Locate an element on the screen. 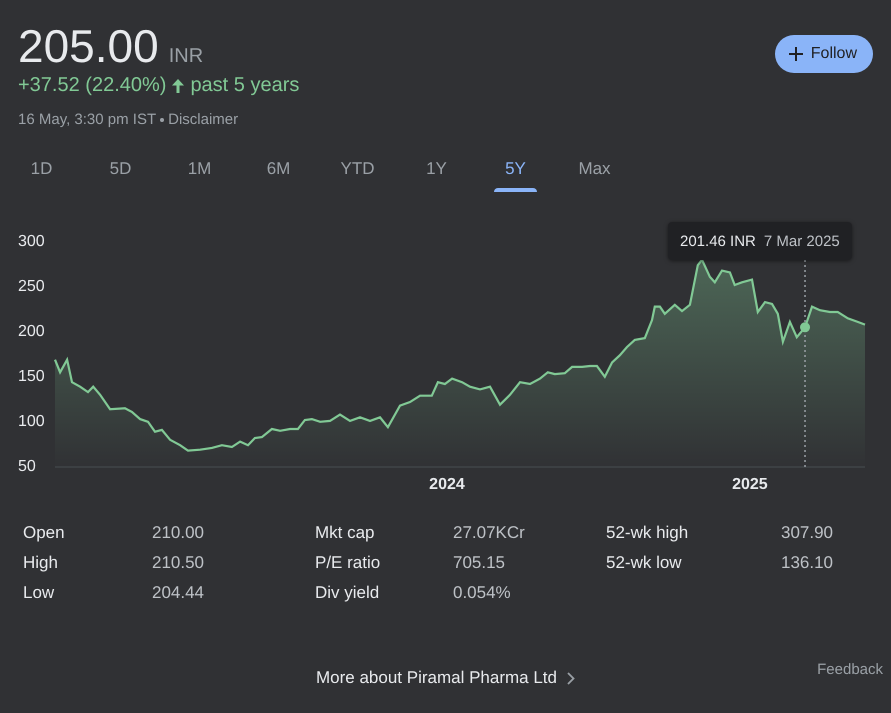  currency-label: INR is located at coordinates (186, 56).